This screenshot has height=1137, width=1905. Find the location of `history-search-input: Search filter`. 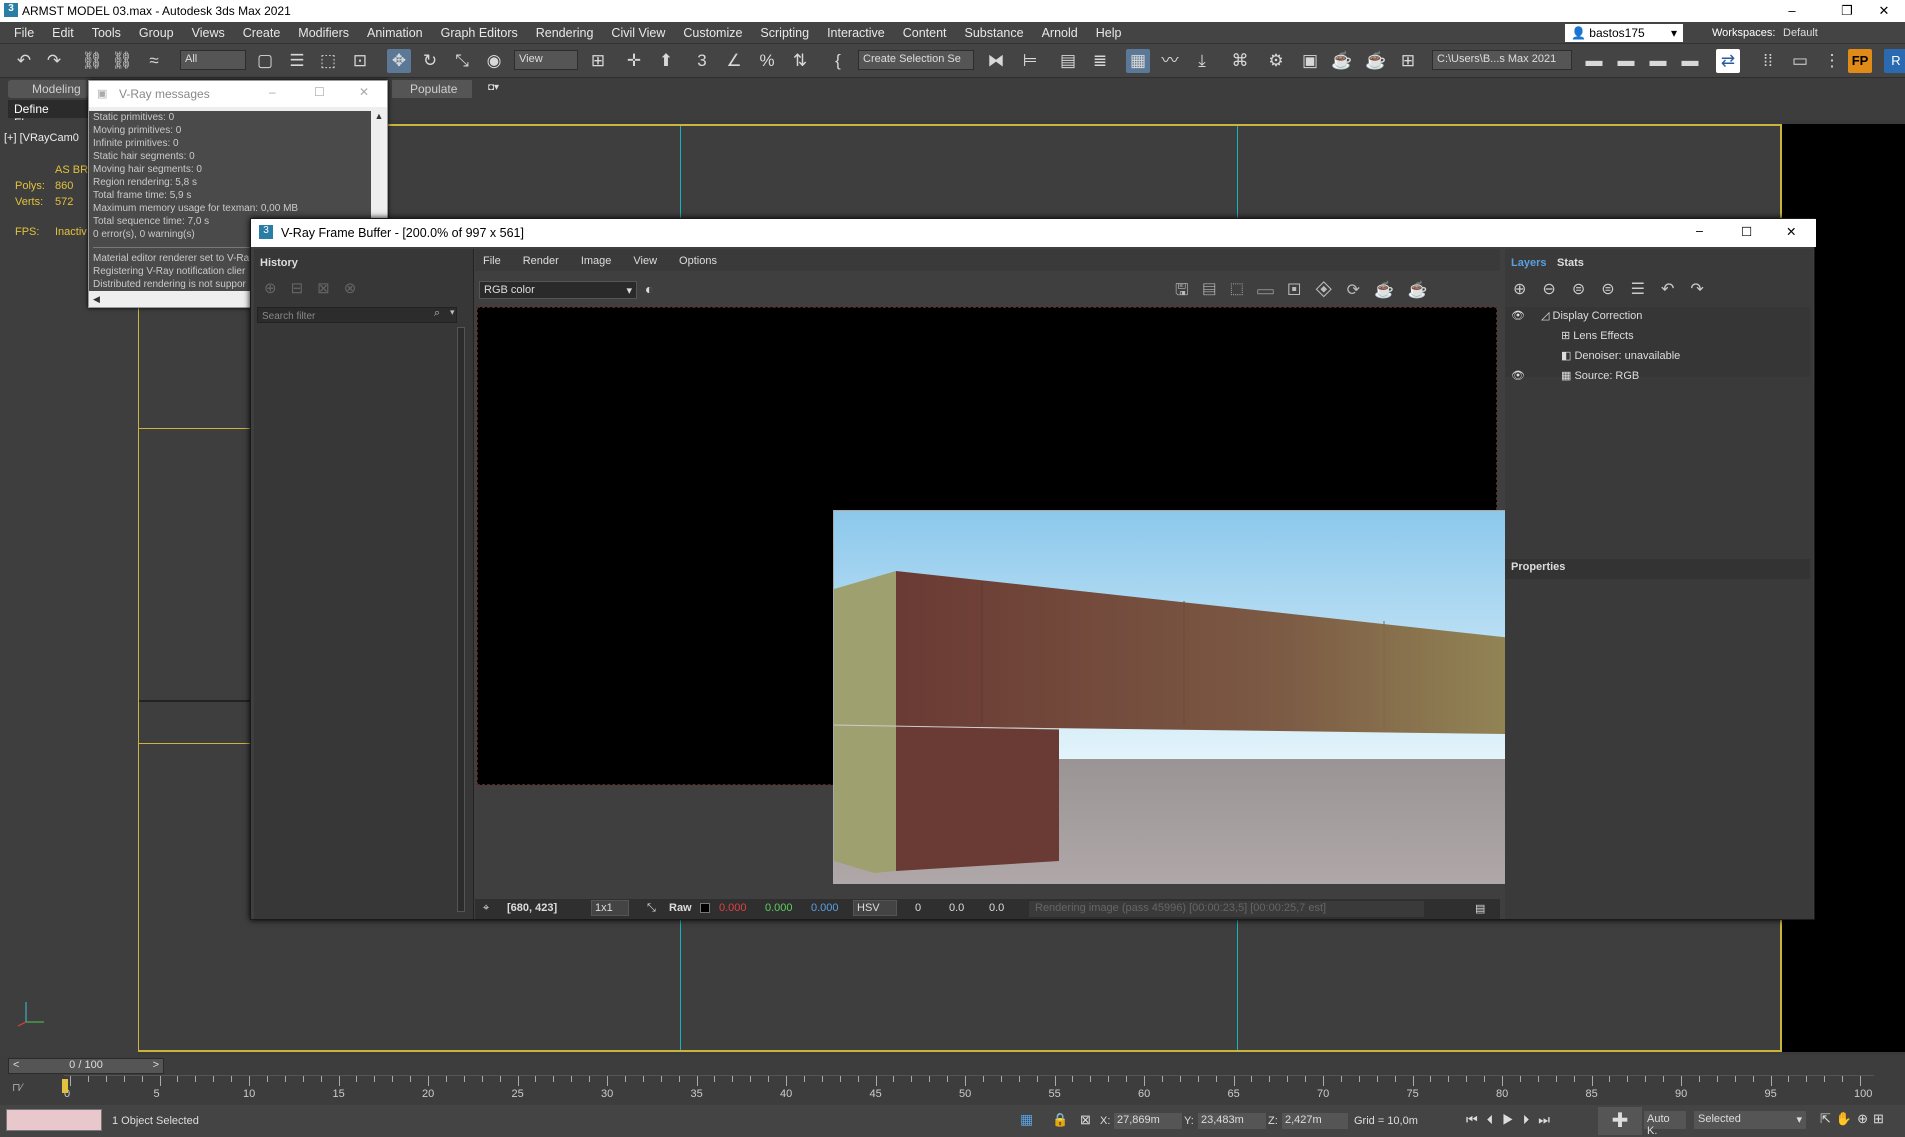

history-search-input: Search filter is located at coordinates (357, 315).